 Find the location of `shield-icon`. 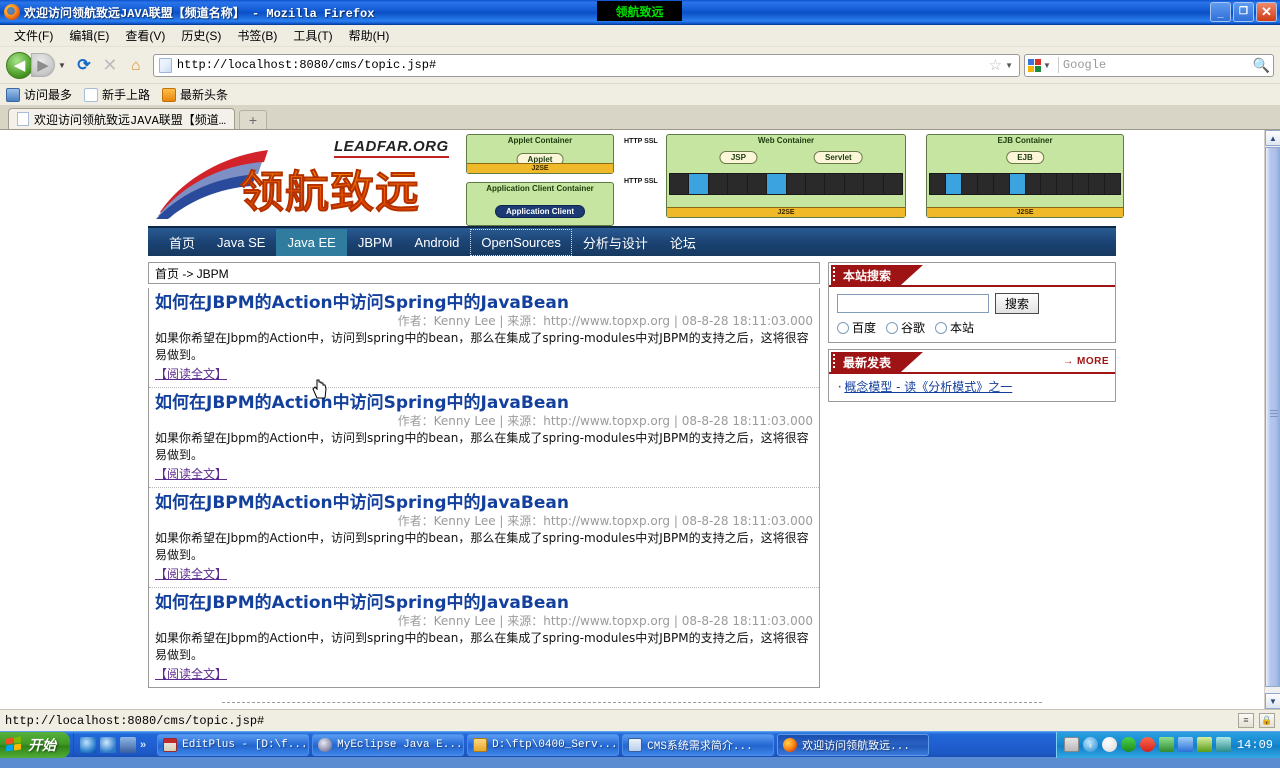

shield-icon is located at coordinates (1204, 744).